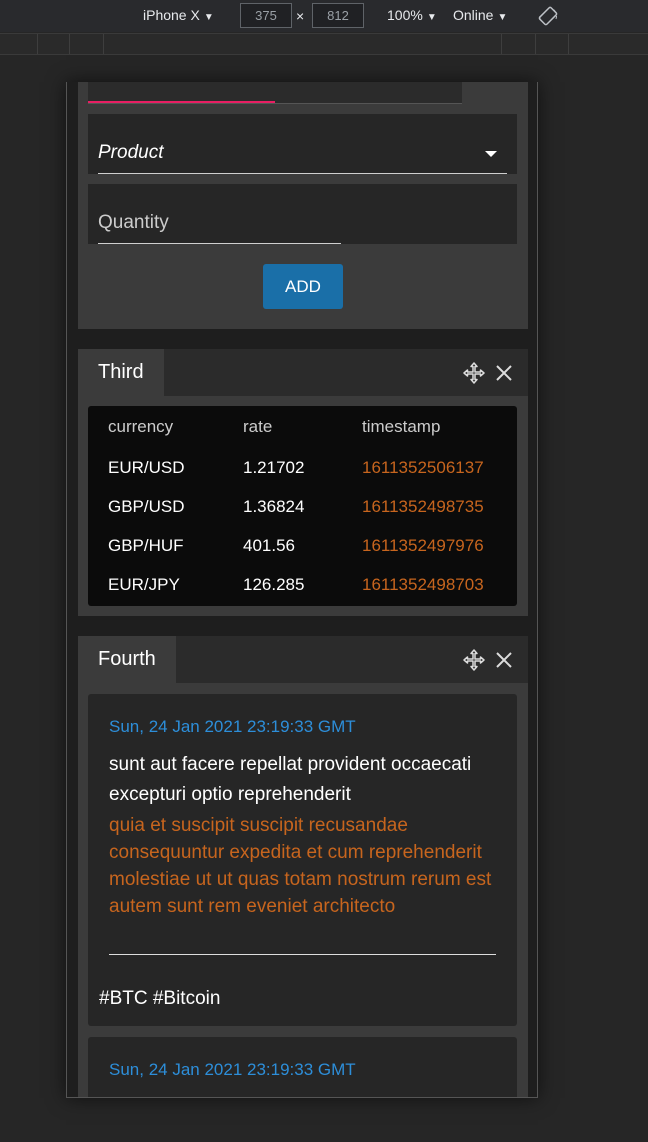  I want to click on third-tabbar: Third, so click(303, 372).